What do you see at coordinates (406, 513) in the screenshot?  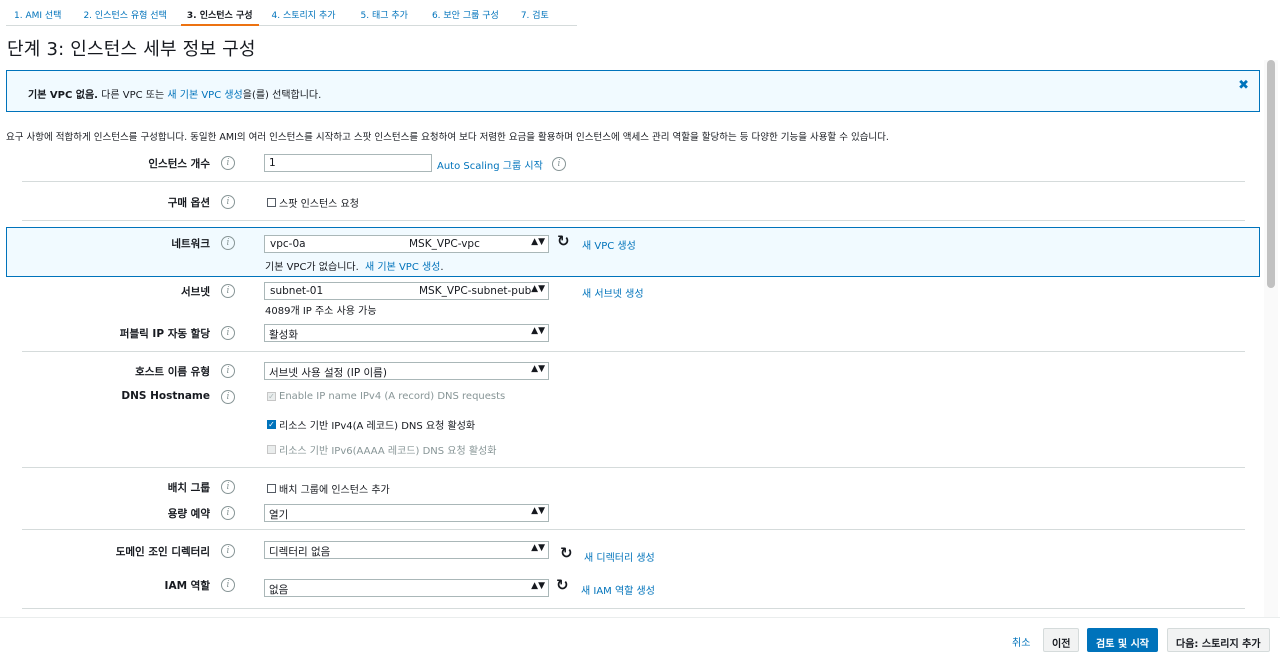 I see `capacity-reservation-select: 열기 ▲▼` at bounding box center [406, 513].